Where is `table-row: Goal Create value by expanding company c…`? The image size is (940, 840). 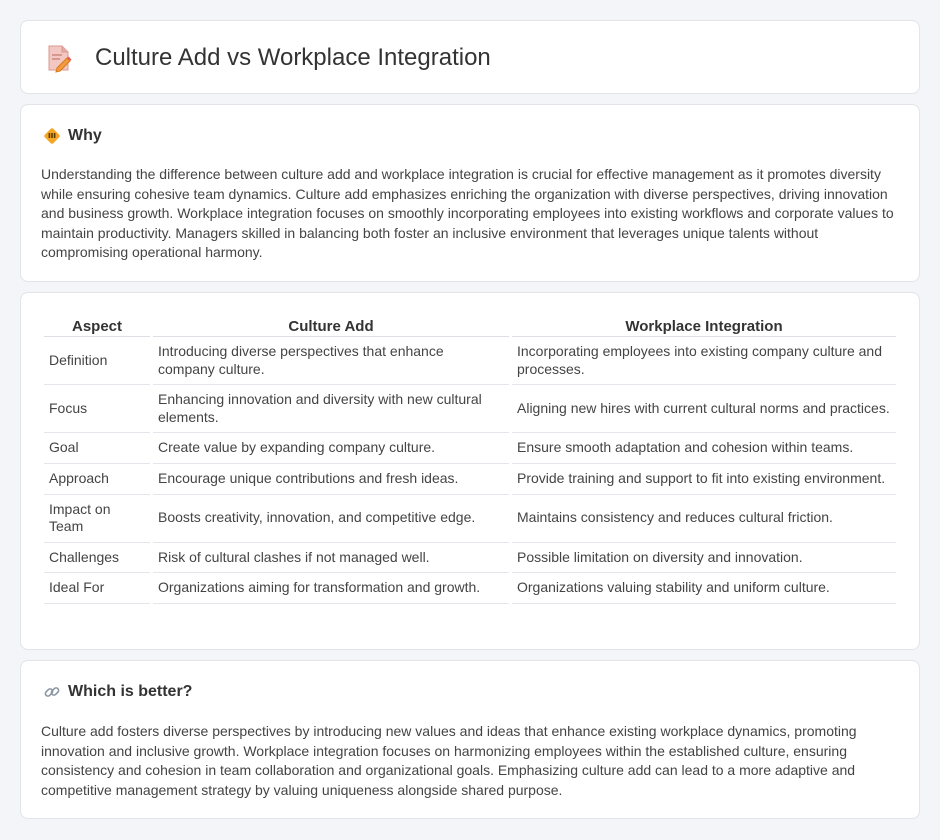 table-row: Goal Create value by expanding company c… is located at coordinates (470, 448).